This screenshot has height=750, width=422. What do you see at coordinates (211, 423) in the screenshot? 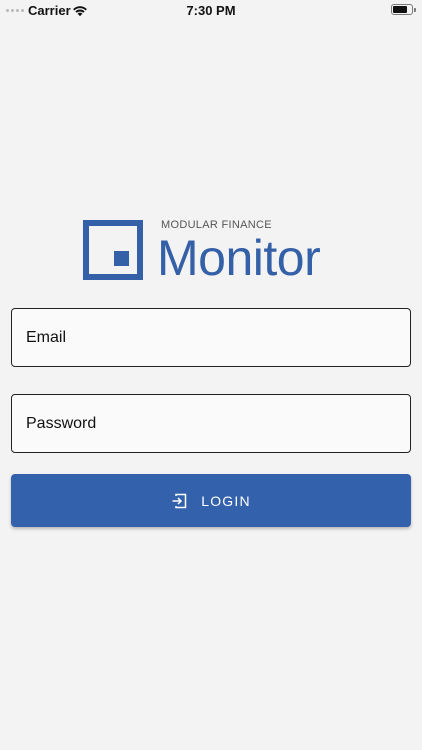
I see `password-input` at bounding box center [211, 423].